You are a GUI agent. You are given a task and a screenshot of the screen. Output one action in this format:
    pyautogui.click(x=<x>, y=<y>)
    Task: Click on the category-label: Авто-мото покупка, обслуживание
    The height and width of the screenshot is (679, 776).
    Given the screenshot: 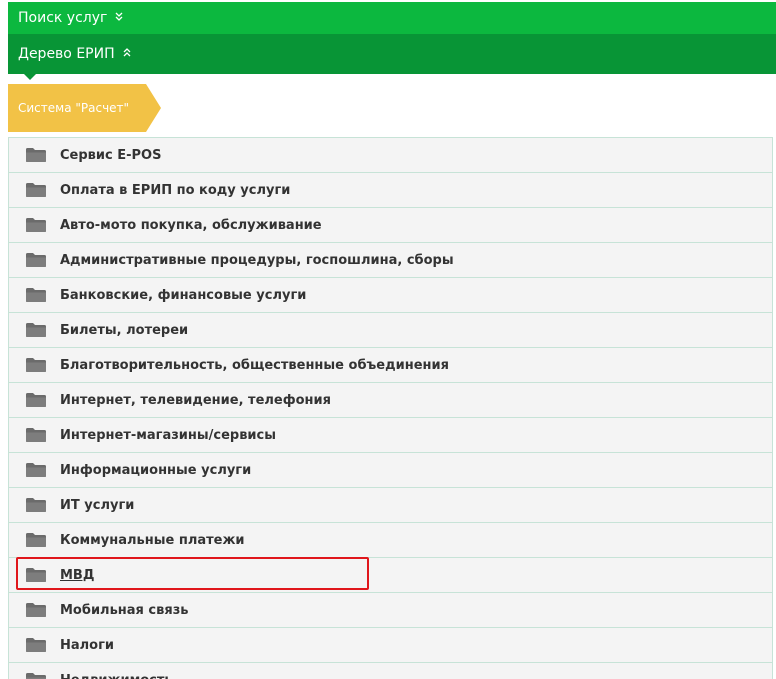 What is the action you would take?
    pyautogui.click(x=191, y=225)
    